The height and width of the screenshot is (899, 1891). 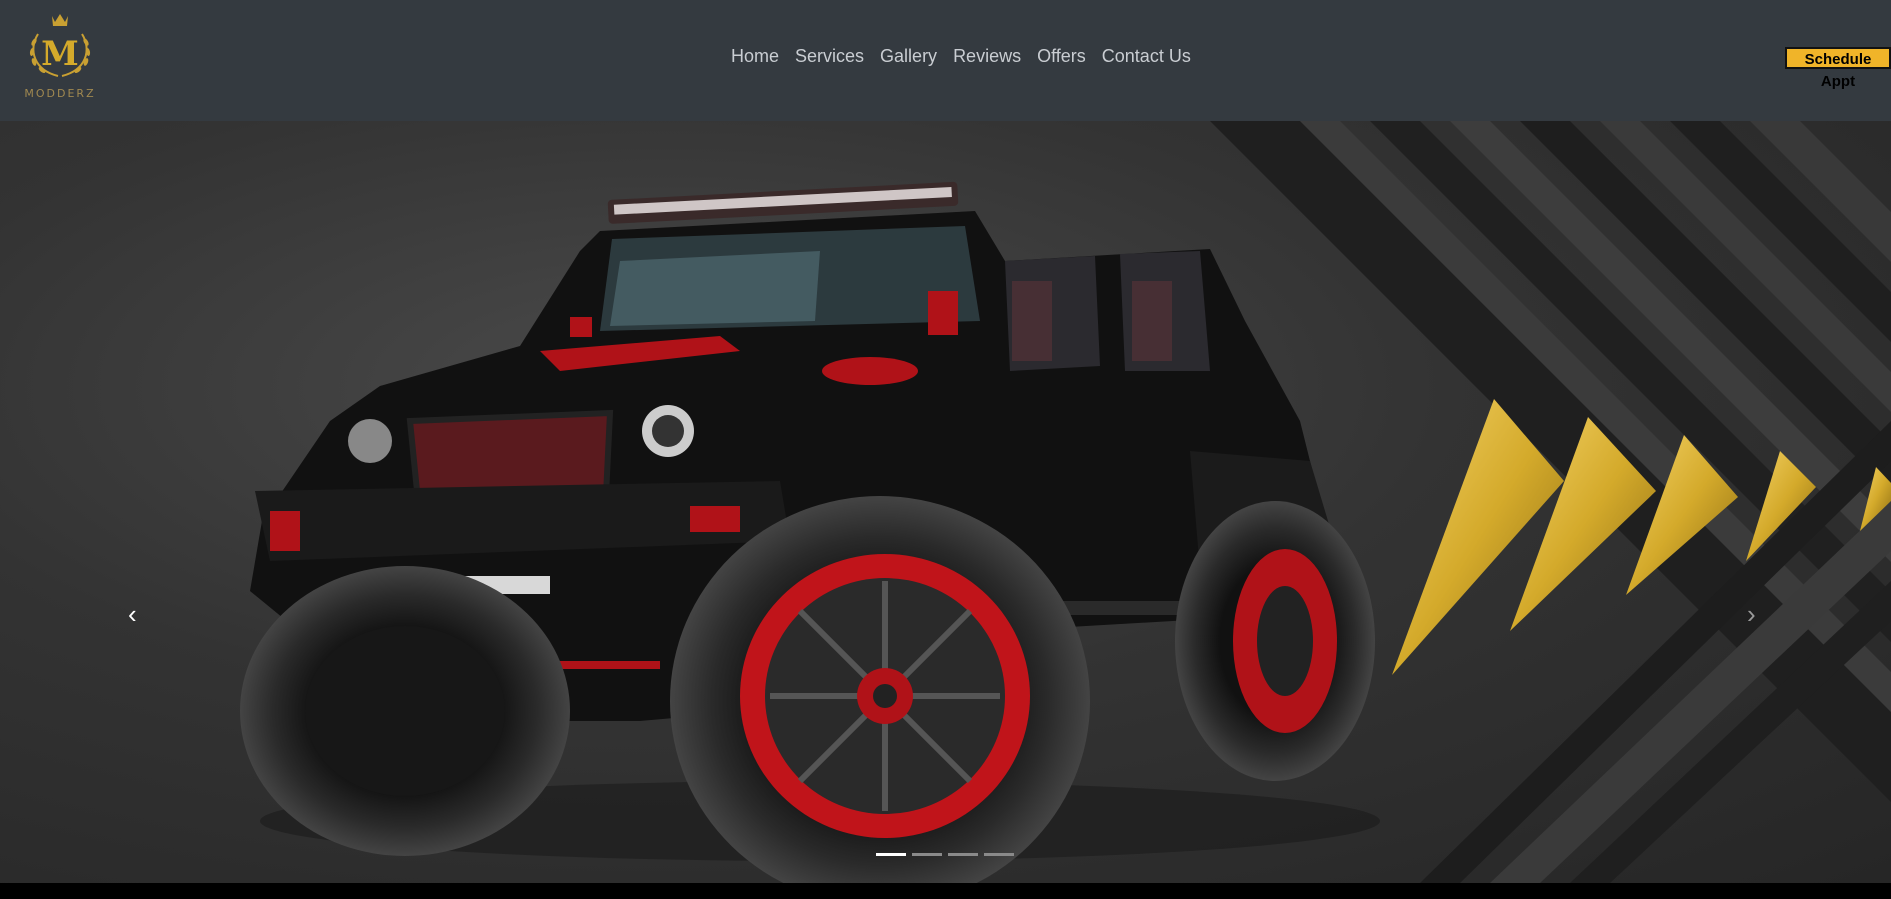 I want to click on nav-offers: Offers, so click(x=1061, y=56).